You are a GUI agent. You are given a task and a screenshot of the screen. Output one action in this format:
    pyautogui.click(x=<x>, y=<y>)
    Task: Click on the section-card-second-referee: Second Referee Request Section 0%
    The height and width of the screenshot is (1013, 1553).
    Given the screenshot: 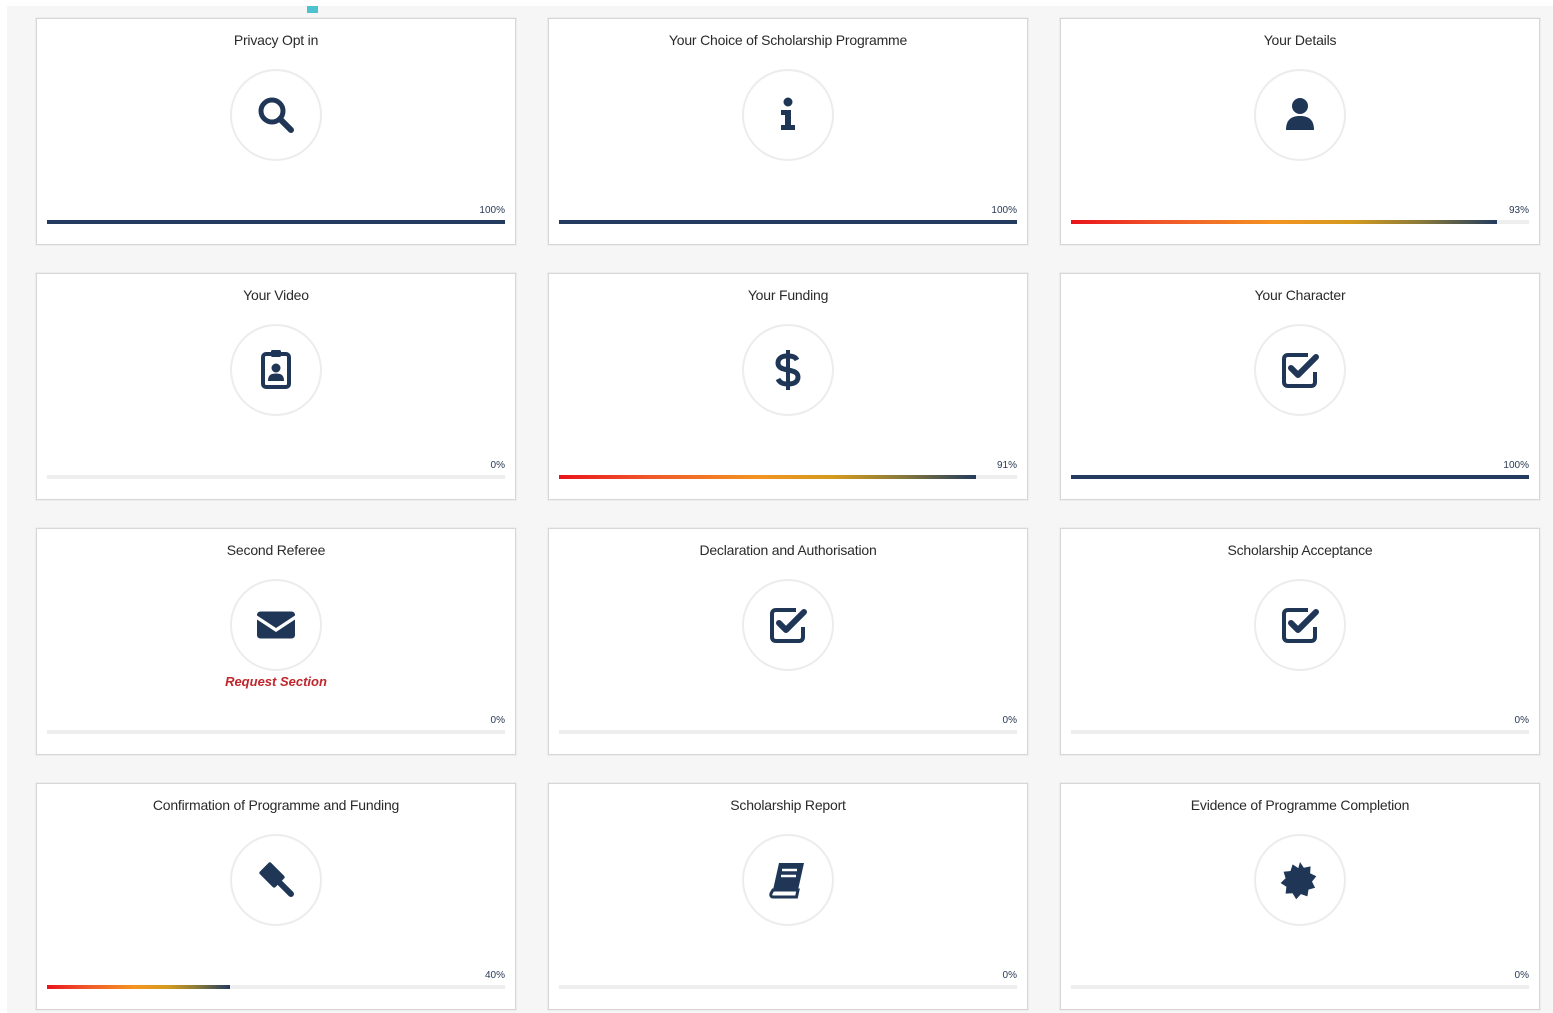 What is the action you would take?
    pyautogui.click(x=276, y=641)
    